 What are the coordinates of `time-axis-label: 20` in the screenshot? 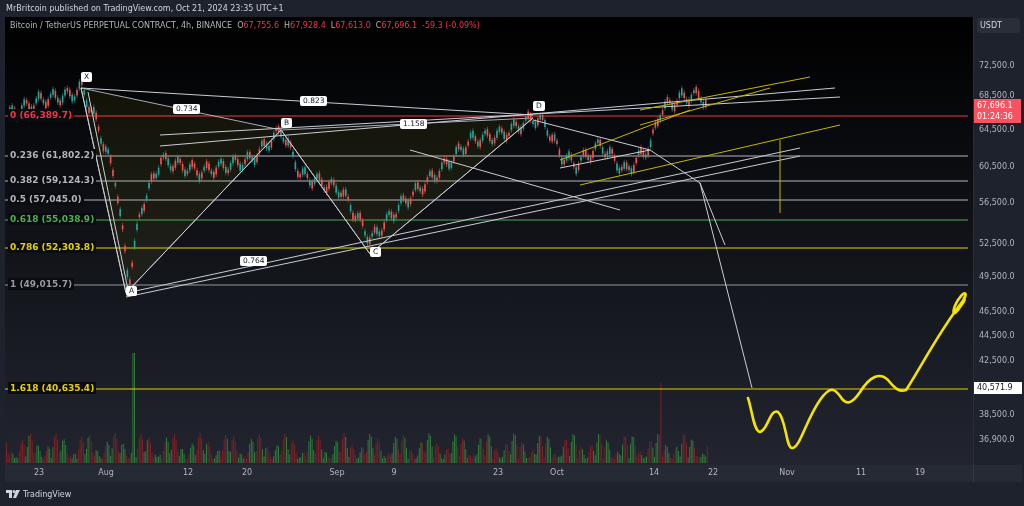 It's located at (247, 472).